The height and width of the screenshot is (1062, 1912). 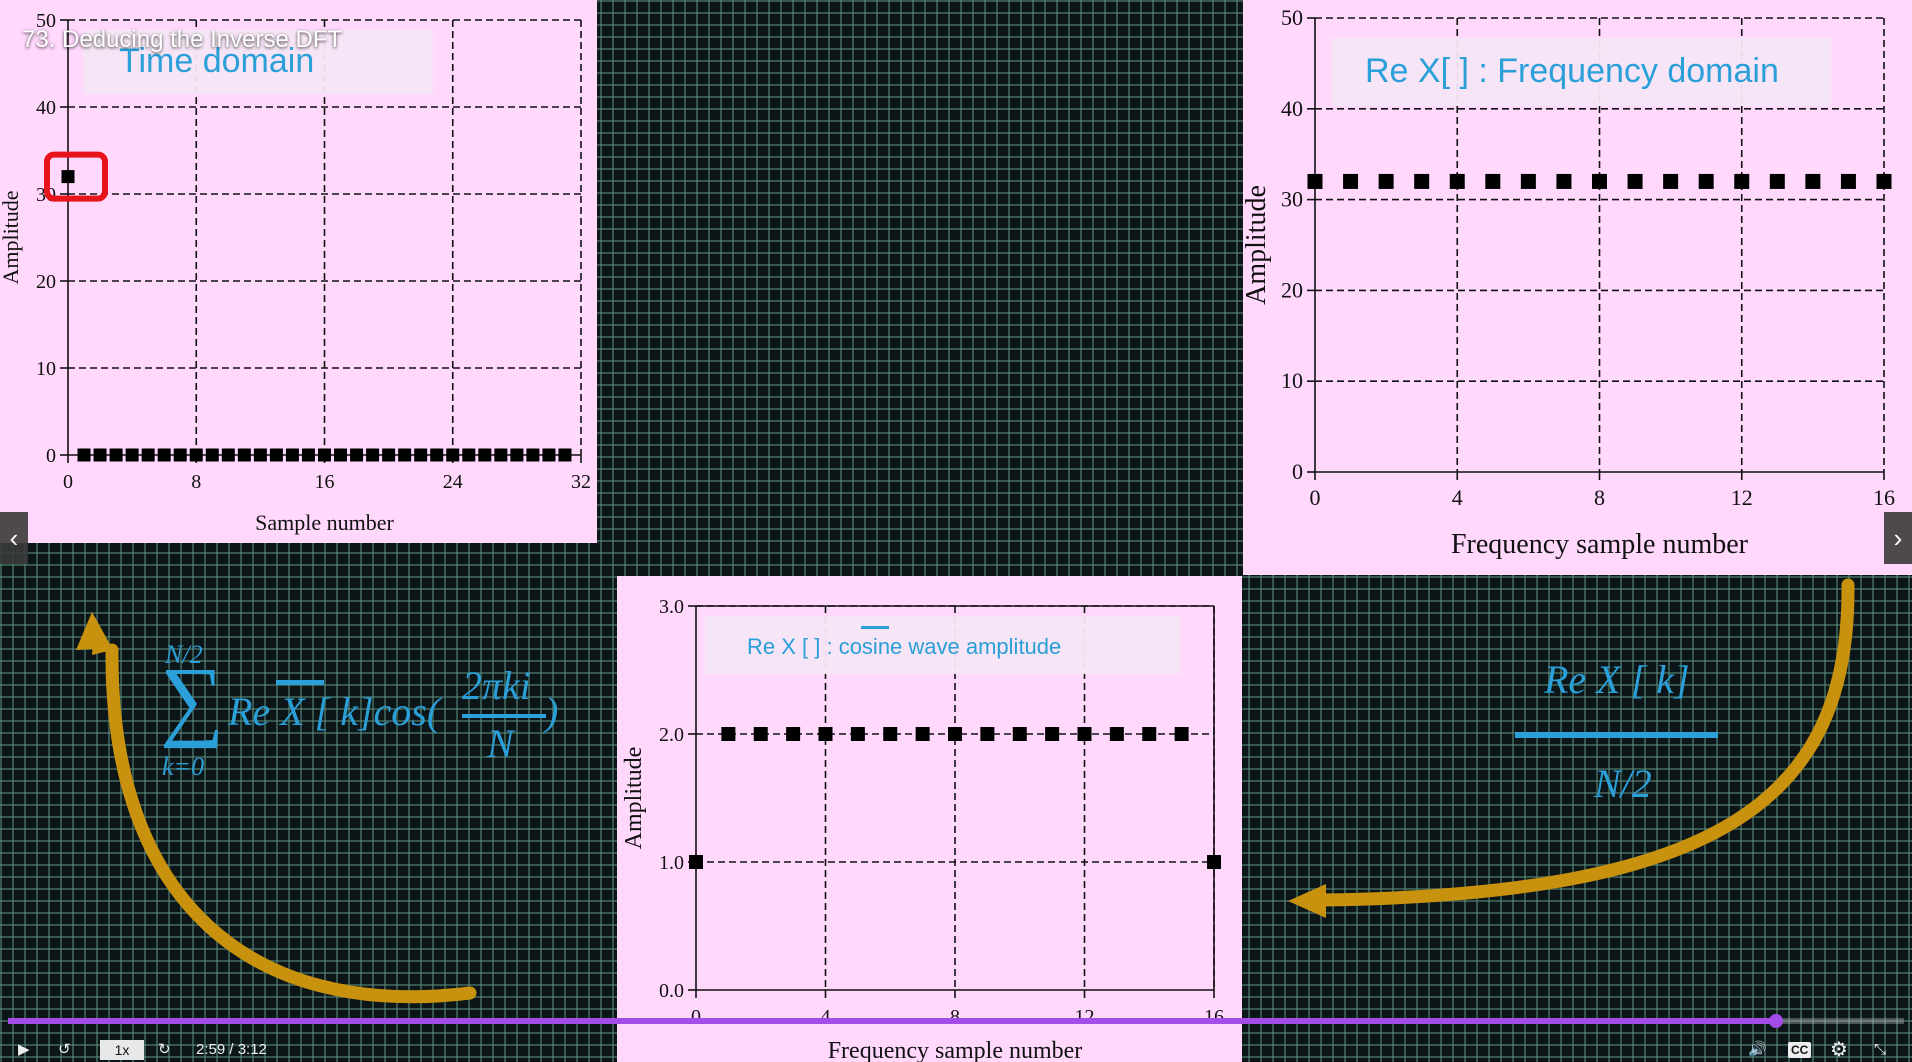 I want to click on y-tick-label: 0.0, so click(x=671, y=991).